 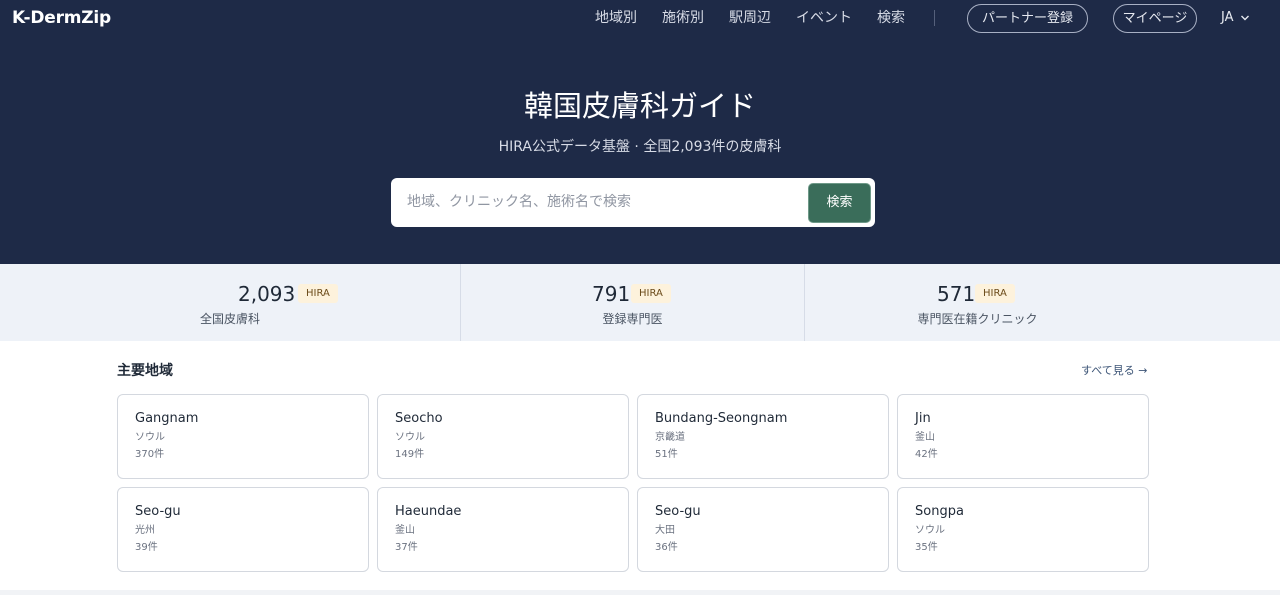 What do you see at coordinates (503, 436) in the screenshot?
I see `region-card: Seocho ソウル 149件` at bounding box center [503, 436].